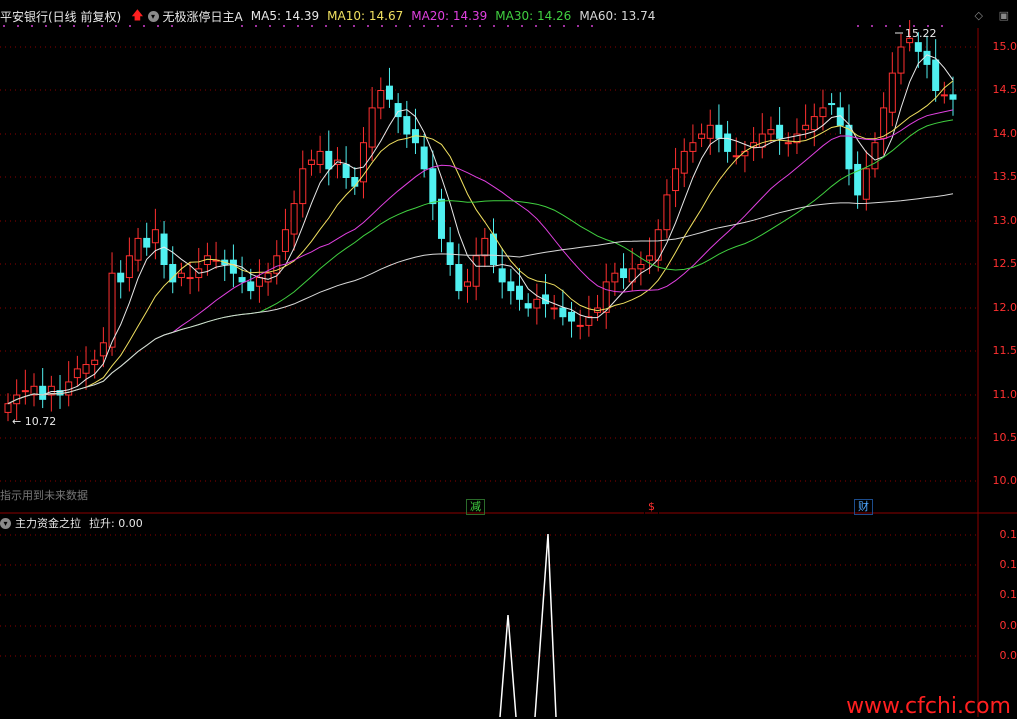 Image resolution: width=1017 pixels, height=719 pixels. Describe the element at coordinates (928, 706) in the screenshot. I see `site-watermark: www.cfchi.com` at that location.